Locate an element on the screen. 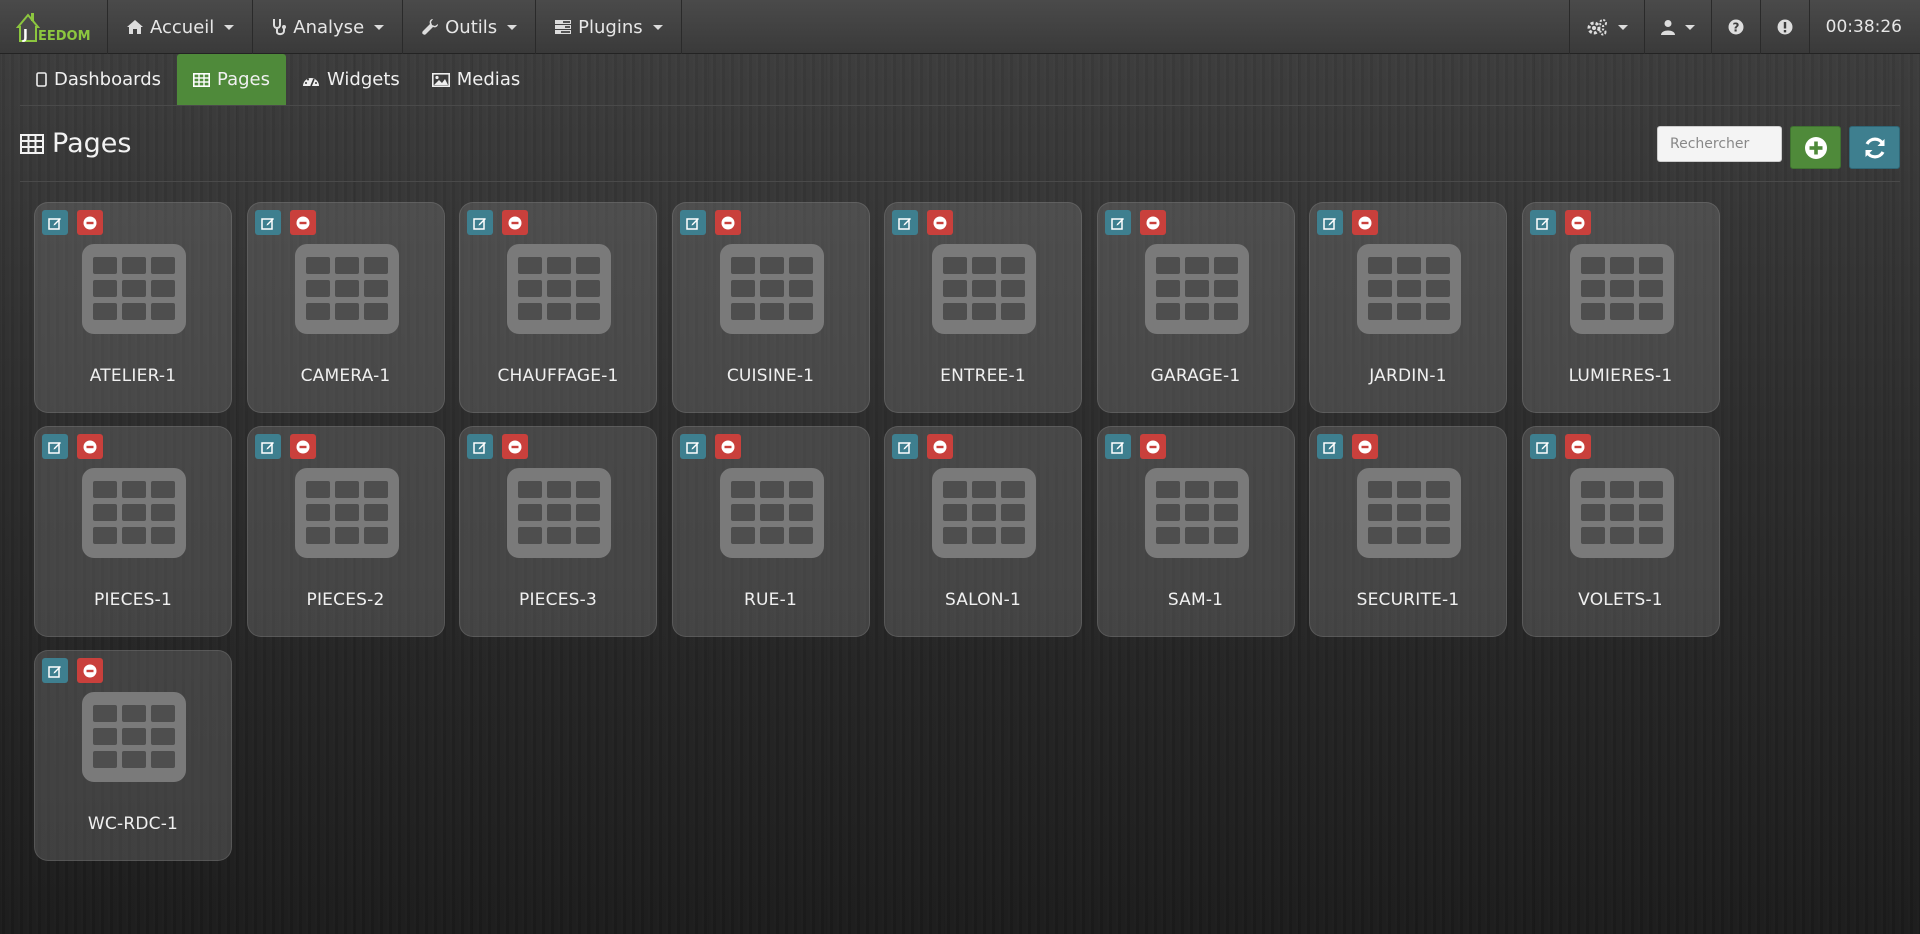 The width and height of the screenshot is (1920, 934). tab-dashboards-label: Dashboards is located at coordinates (108, 79).